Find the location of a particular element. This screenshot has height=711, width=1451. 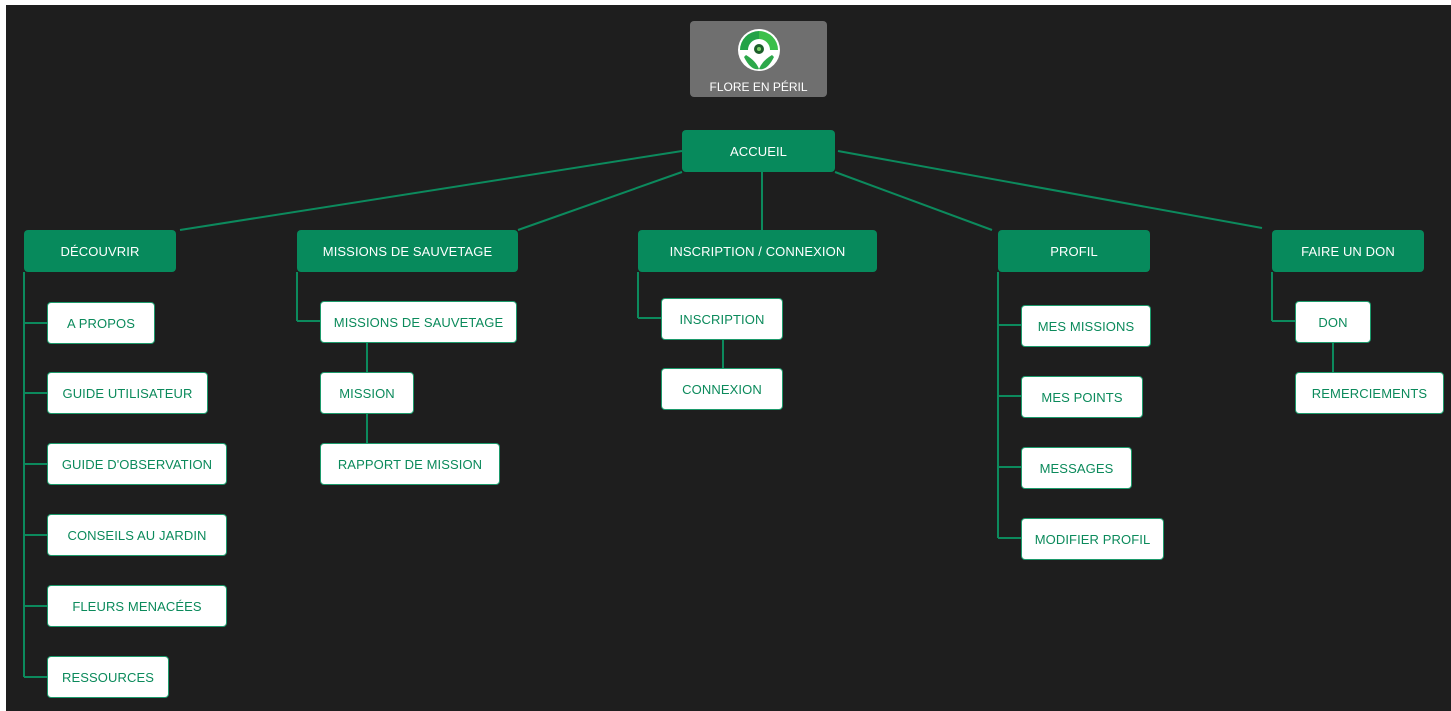

flower-logo-icon is located at coordinates (759, 50).